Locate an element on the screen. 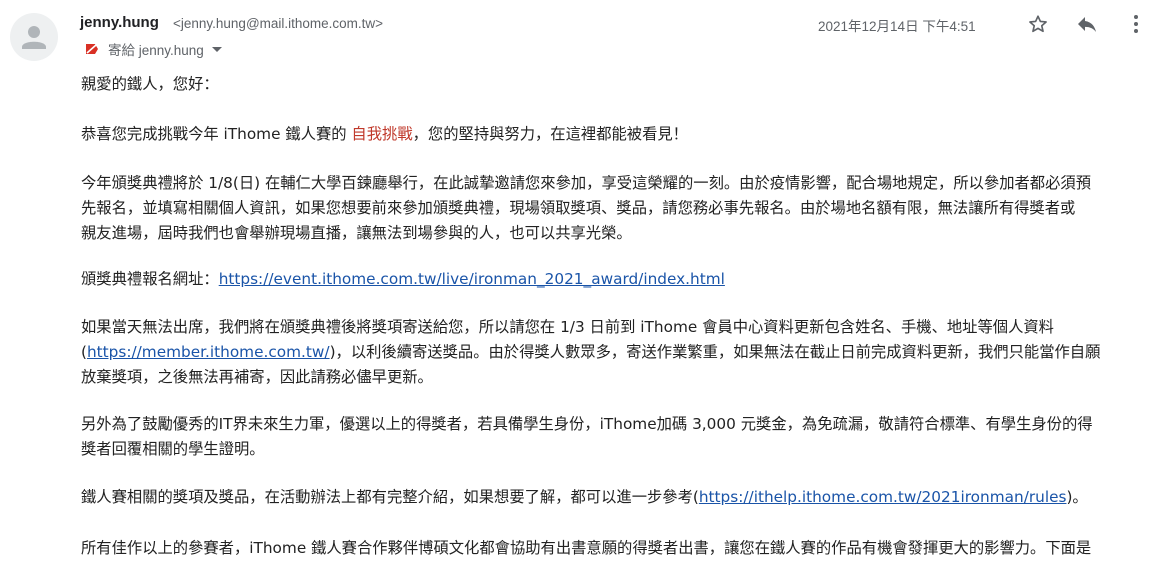  signup-label: 頒獎典禮報名網址： is located at coordinates (150, 279).